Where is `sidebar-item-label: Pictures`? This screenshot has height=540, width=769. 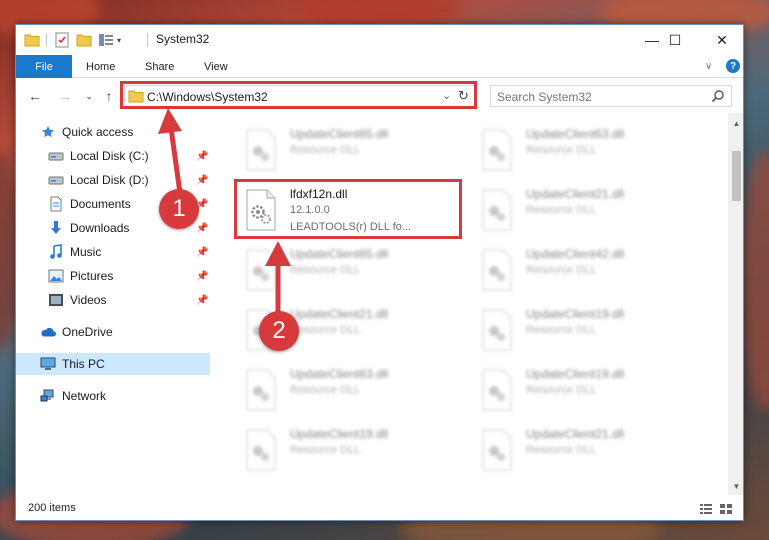 sidebar-item-label: Pictures is located at coordinates (92, 276).